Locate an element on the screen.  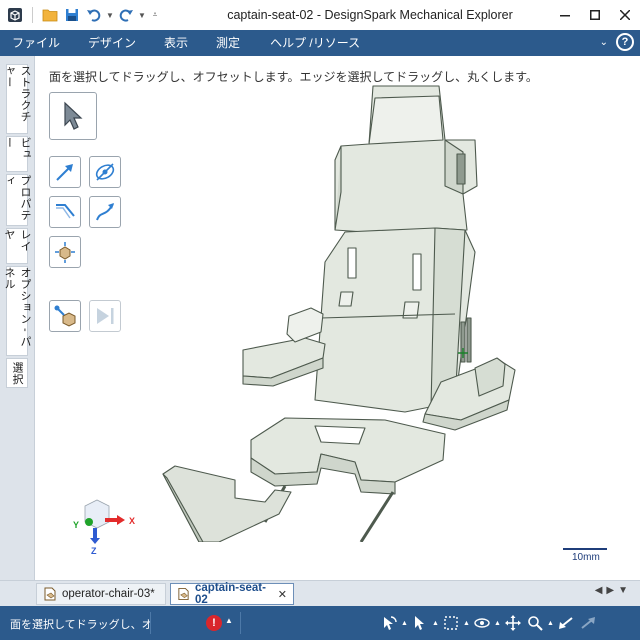
pull-icon is located at coordinates (64, 172).